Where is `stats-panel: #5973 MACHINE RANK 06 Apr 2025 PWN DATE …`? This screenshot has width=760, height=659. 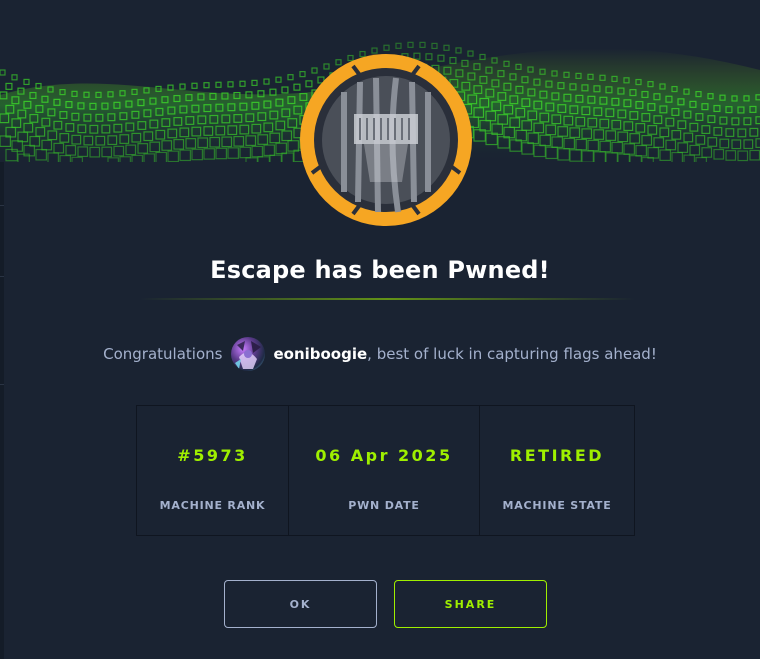
stats-panel: #5973 MACHINE RANK 06 Apr 2025 PWN DATE … is located at coordinates (385, 470).